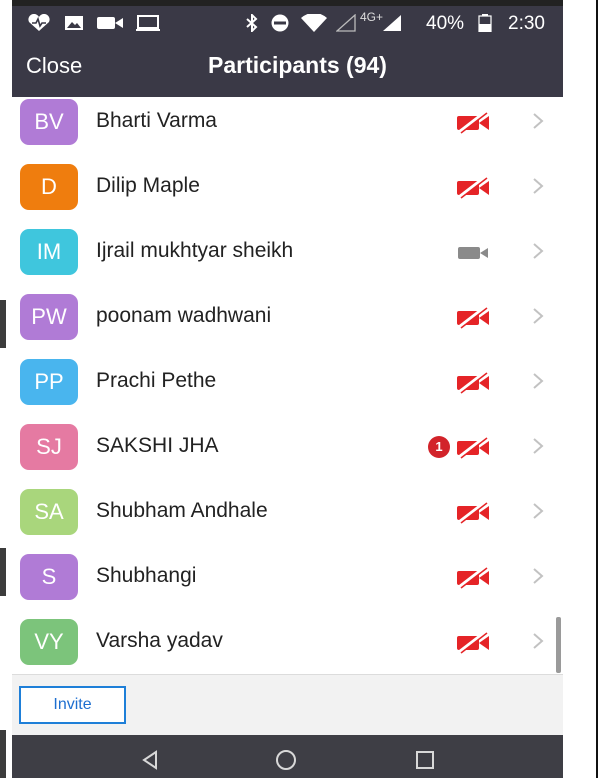  What do you see at coordinates (314, 23) in the screenshot?
I see `wifi-icon` at bounding box center [314, 23].